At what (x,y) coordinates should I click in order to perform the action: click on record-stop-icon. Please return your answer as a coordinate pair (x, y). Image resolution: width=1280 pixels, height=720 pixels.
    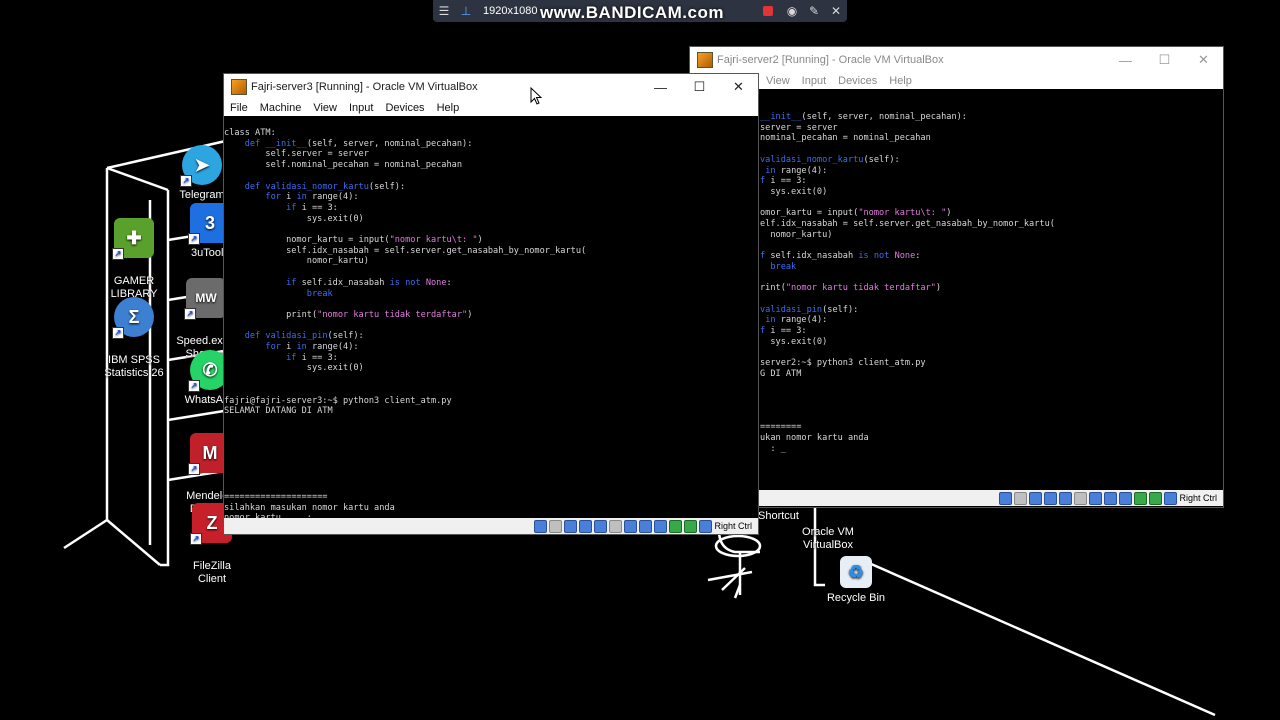
    Looking at the image, I should click on (768, 11).